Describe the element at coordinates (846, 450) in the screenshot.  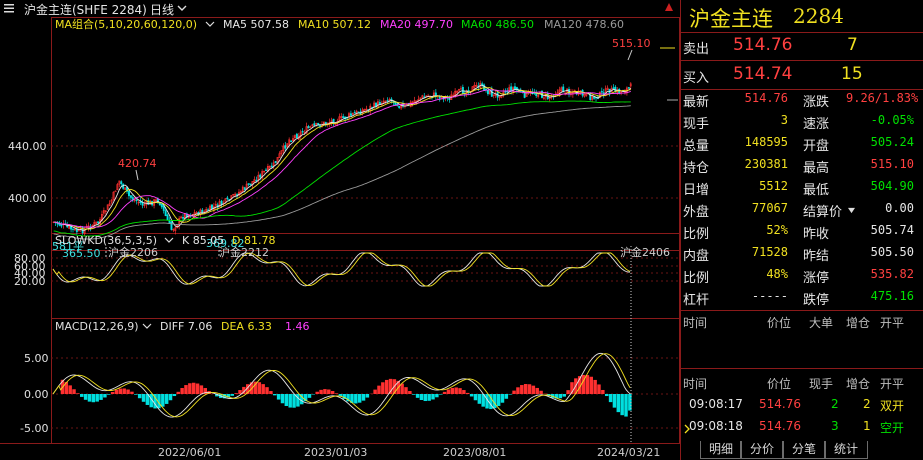
I see `tab-statistics: 统计` at that location.